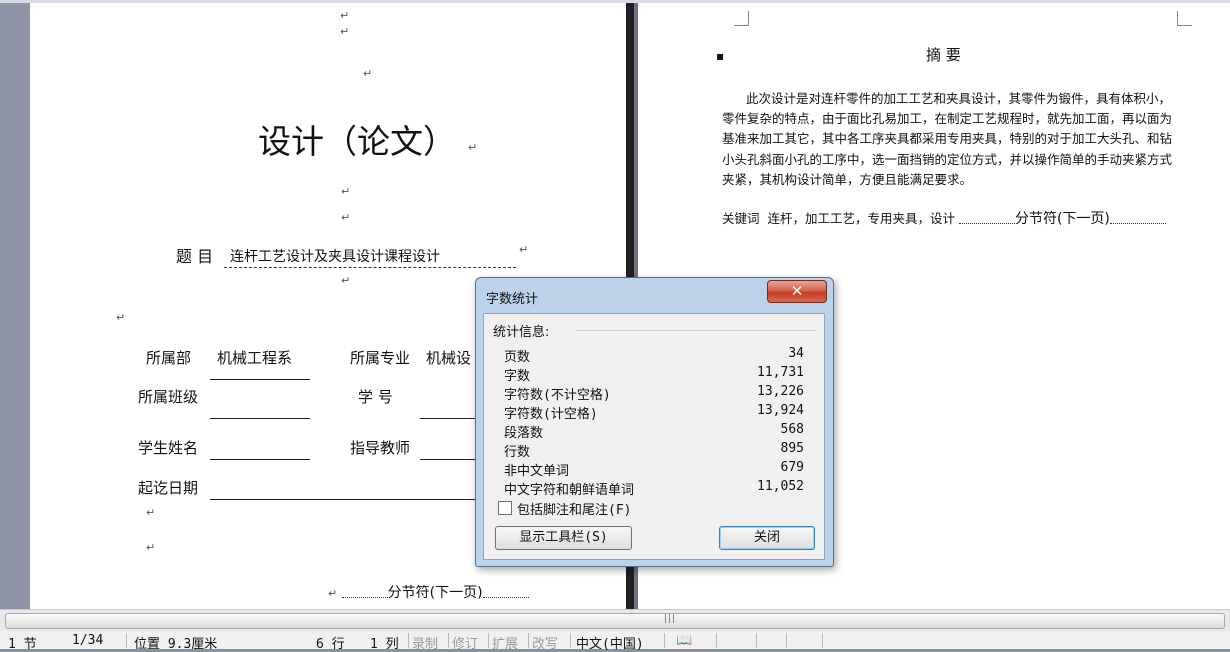 Image resolution: width=1230 pixels, height=652 pixels. I want to click on class-underline, so click(260, 418).